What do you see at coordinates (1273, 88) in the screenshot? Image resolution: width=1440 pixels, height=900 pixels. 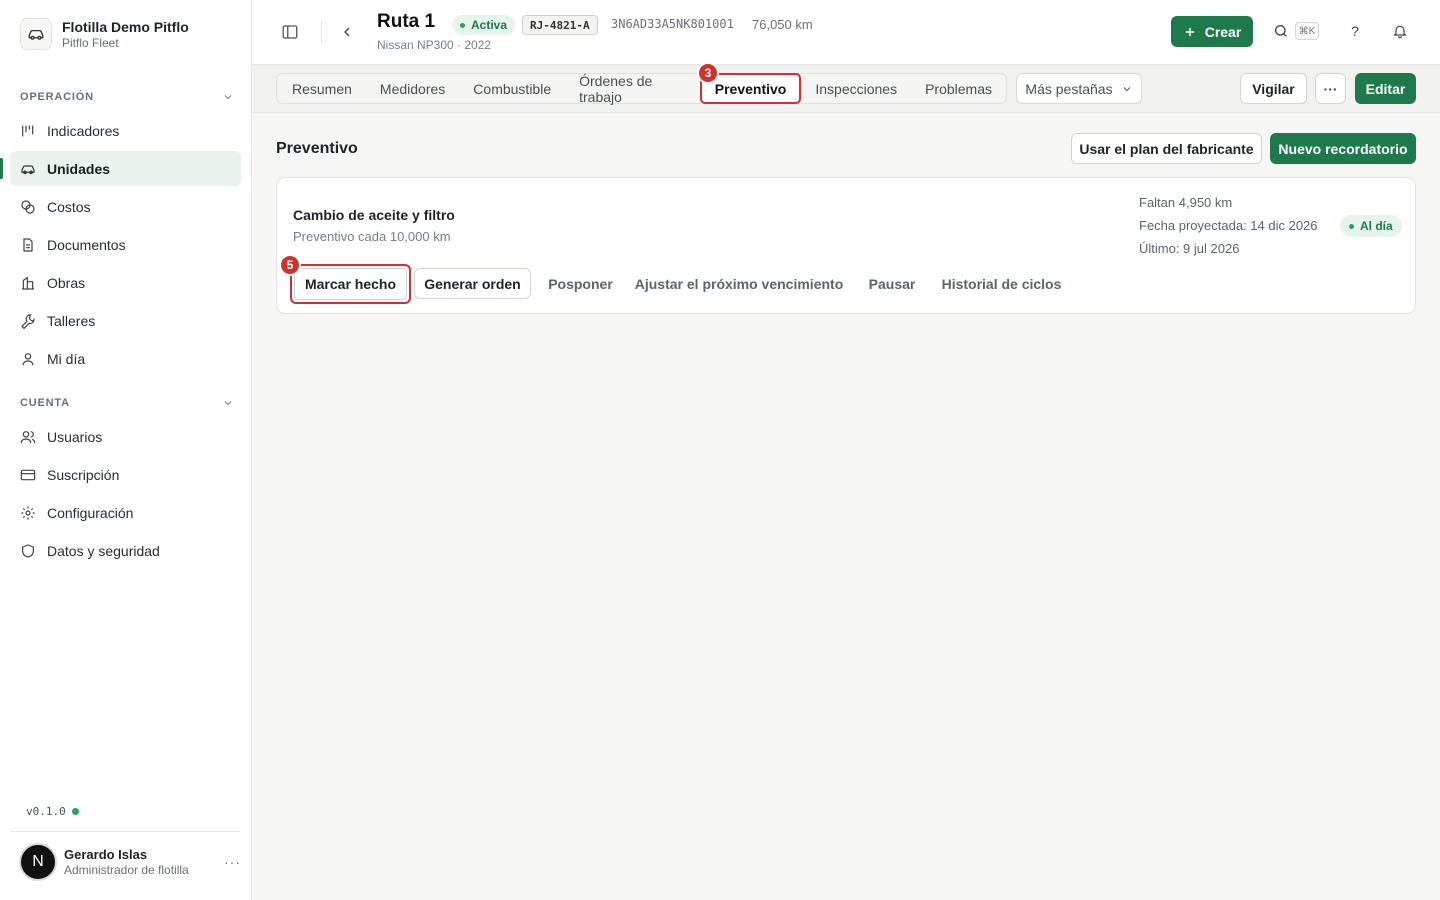 I see `watch-button: Vigilar` at bounding box center [1273, 88].